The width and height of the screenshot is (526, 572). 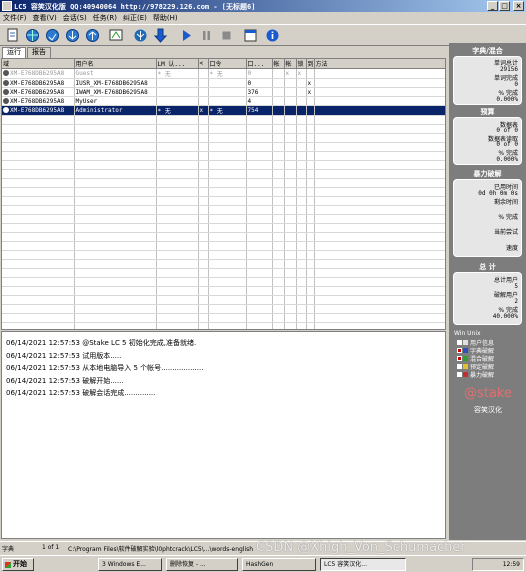 I want to click on stake-logo: @stake, so click(x=488, y=393).